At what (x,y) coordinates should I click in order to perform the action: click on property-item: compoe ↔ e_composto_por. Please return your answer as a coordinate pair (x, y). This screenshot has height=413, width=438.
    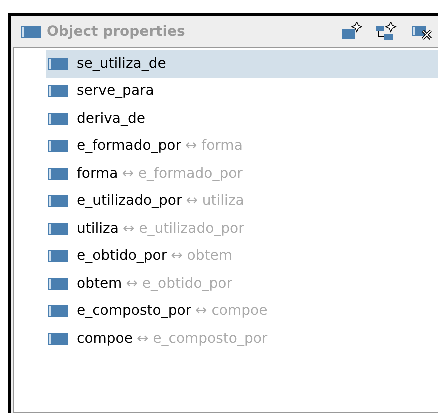
    Looking at the image, I should click on (242, 338).